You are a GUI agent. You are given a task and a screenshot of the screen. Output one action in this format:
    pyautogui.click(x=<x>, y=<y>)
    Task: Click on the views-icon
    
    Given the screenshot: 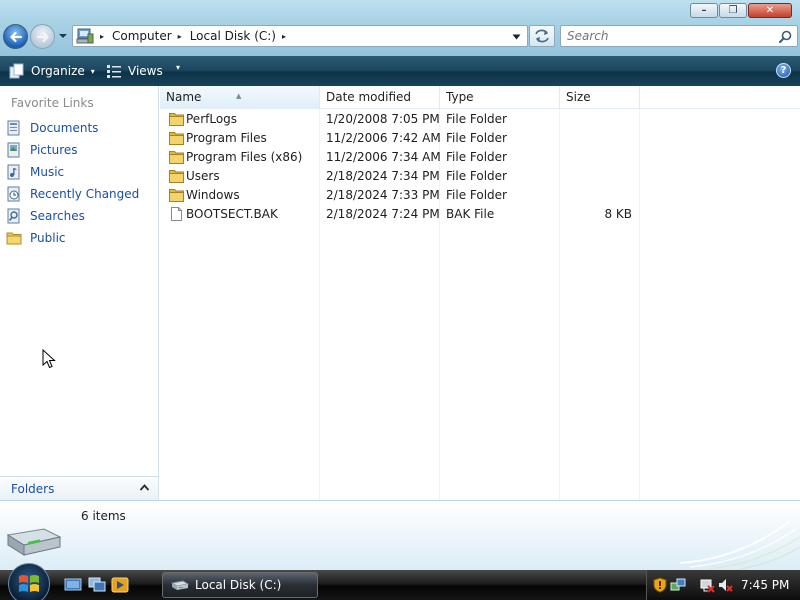 What is the action you would take?
    pyautogui.click(x=114, y=71)
    